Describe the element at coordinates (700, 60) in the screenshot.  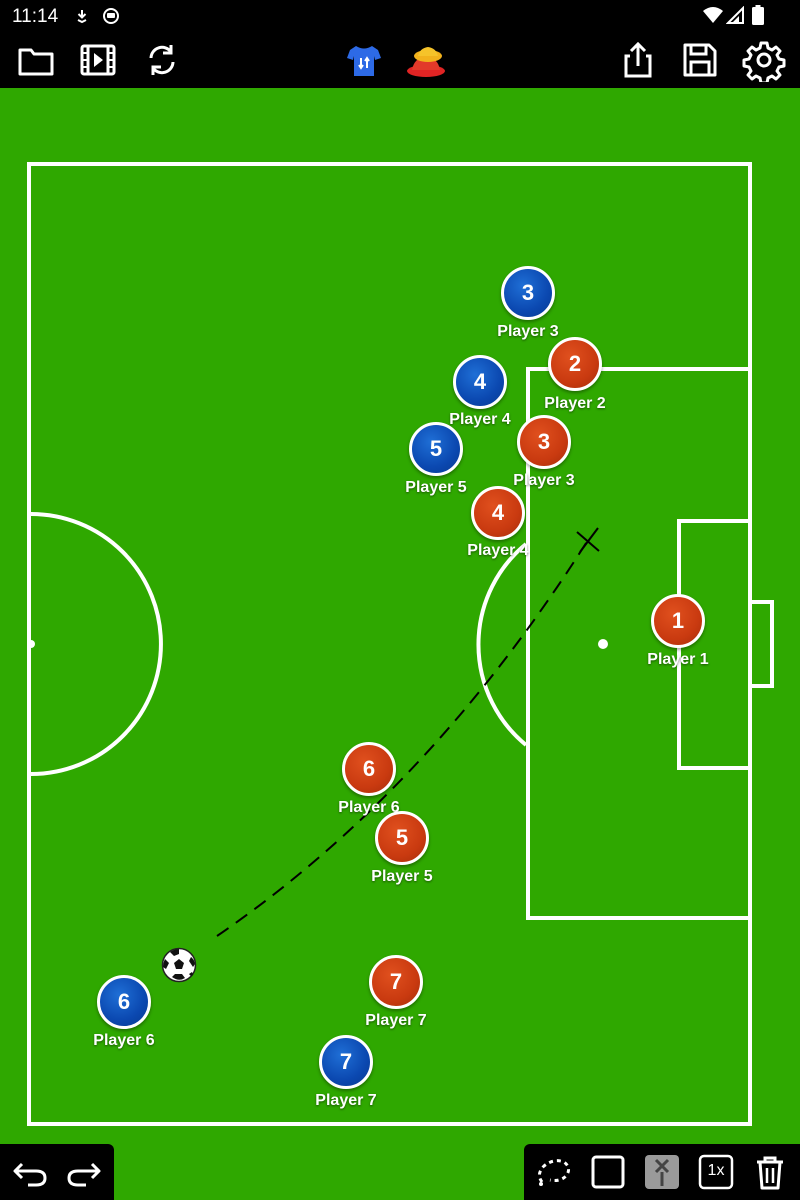
I see `save-icon` at that location.